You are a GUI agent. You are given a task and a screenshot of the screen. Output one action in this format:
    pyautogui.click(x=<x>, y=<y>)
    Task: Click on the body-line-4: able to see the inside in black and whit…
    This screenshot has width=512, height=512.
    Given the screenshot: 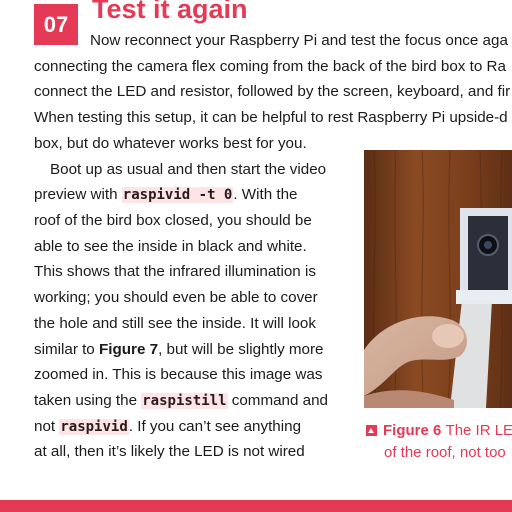 What is the action you would take?
    pyautogui.click(x=170, y=246)
    